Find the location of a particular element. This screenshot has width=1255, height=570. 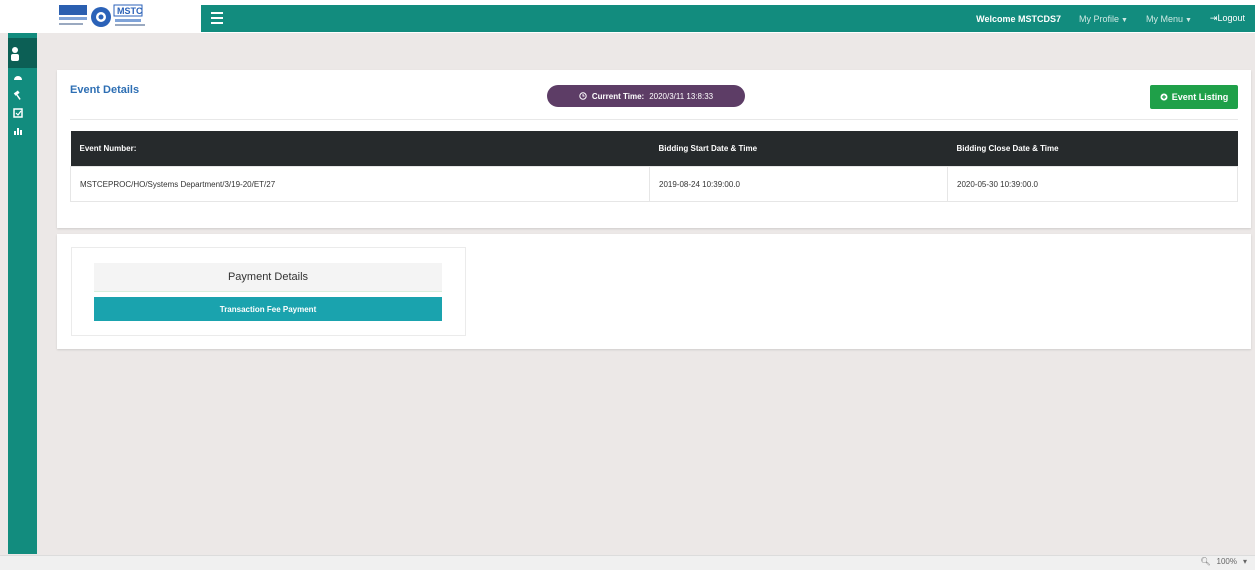

clock-icon is located at coordinates (583, 96).